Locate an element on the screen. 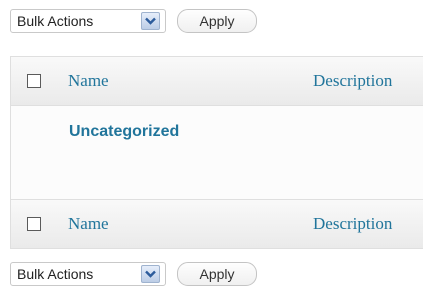 This screenshot has width=423, height=300. bulk-actions-select-bottom: Bulk Actions is located at coordinates (88, 274).